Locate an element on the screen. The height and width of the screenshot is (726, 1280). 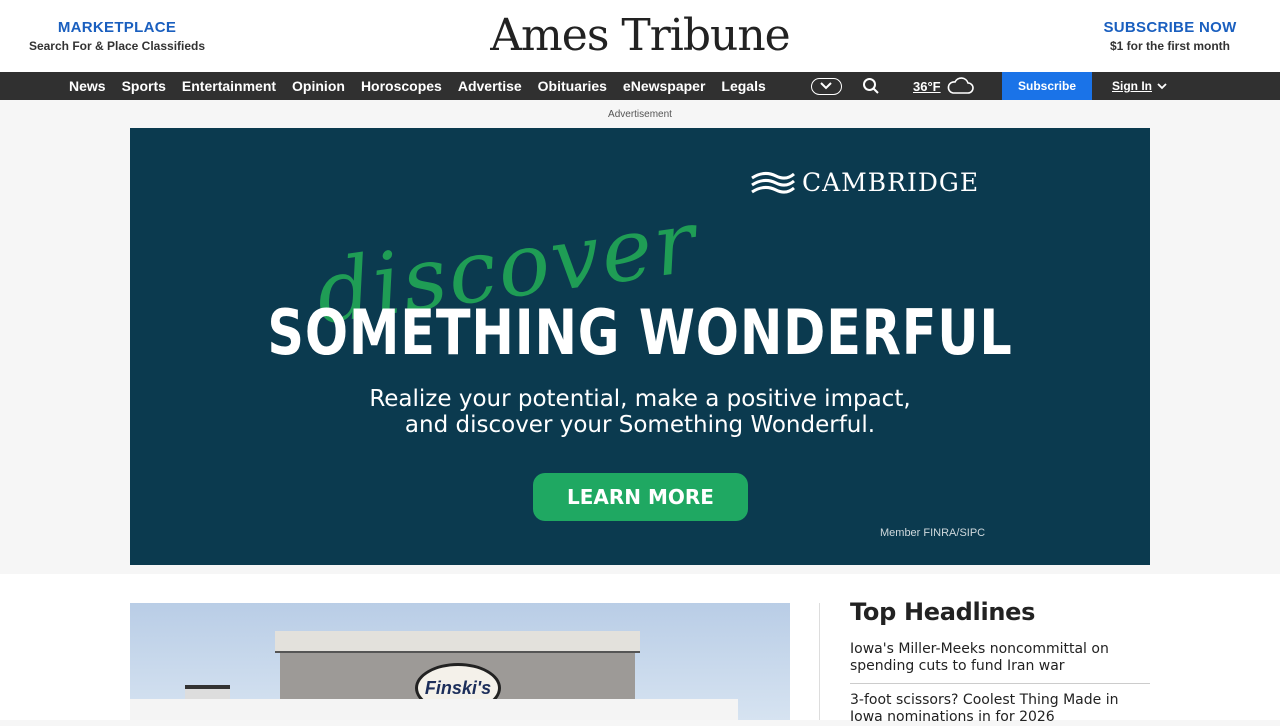
nav-item-horoscopes: Horoscopes is located at coordinates (401, 86).